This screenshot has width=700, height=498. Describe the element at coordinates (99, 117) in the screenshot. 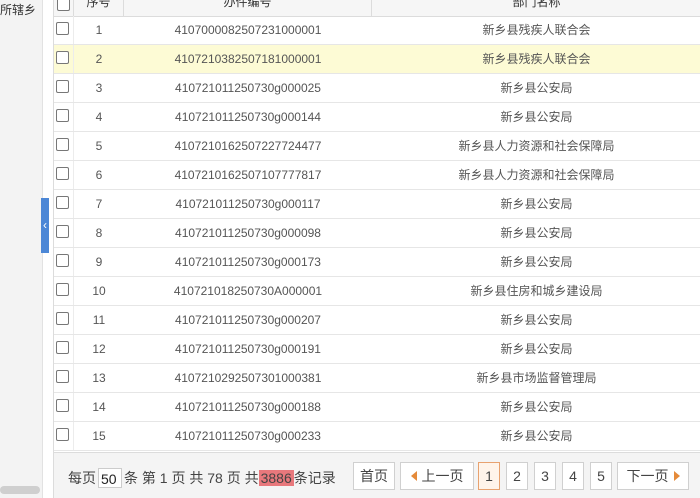

I see `row-seq: 4` at that location.